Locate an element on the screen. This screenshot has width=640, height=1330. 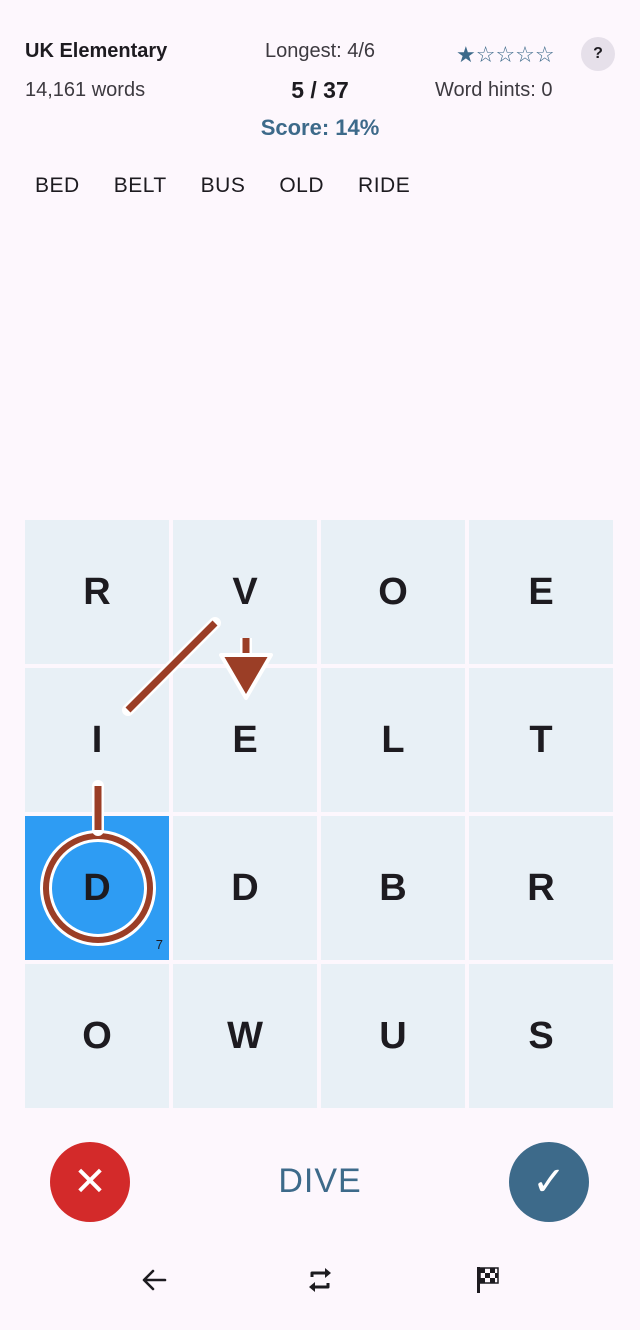
found-word: BELT is located at coordinates (140, 189).